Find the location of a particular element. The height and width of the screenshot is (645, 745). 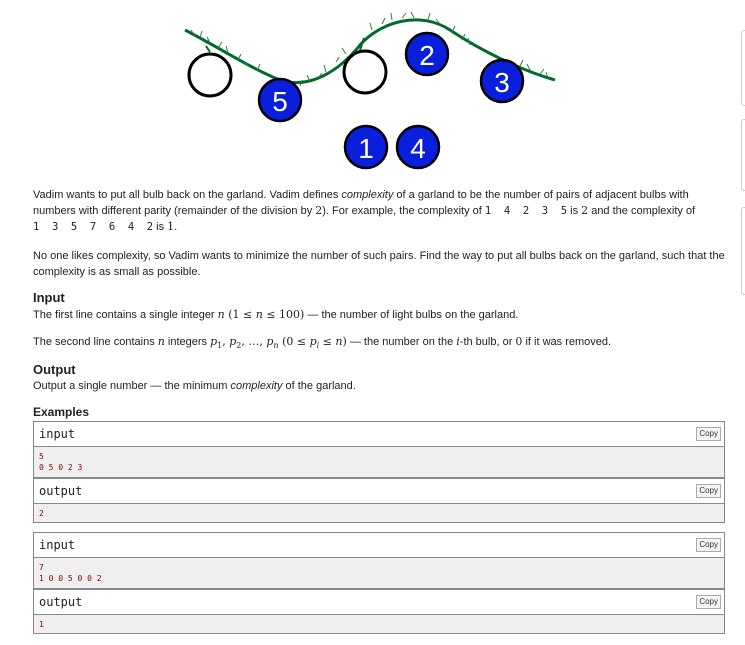

text: — the number on the is located at coordinates (401, 342).